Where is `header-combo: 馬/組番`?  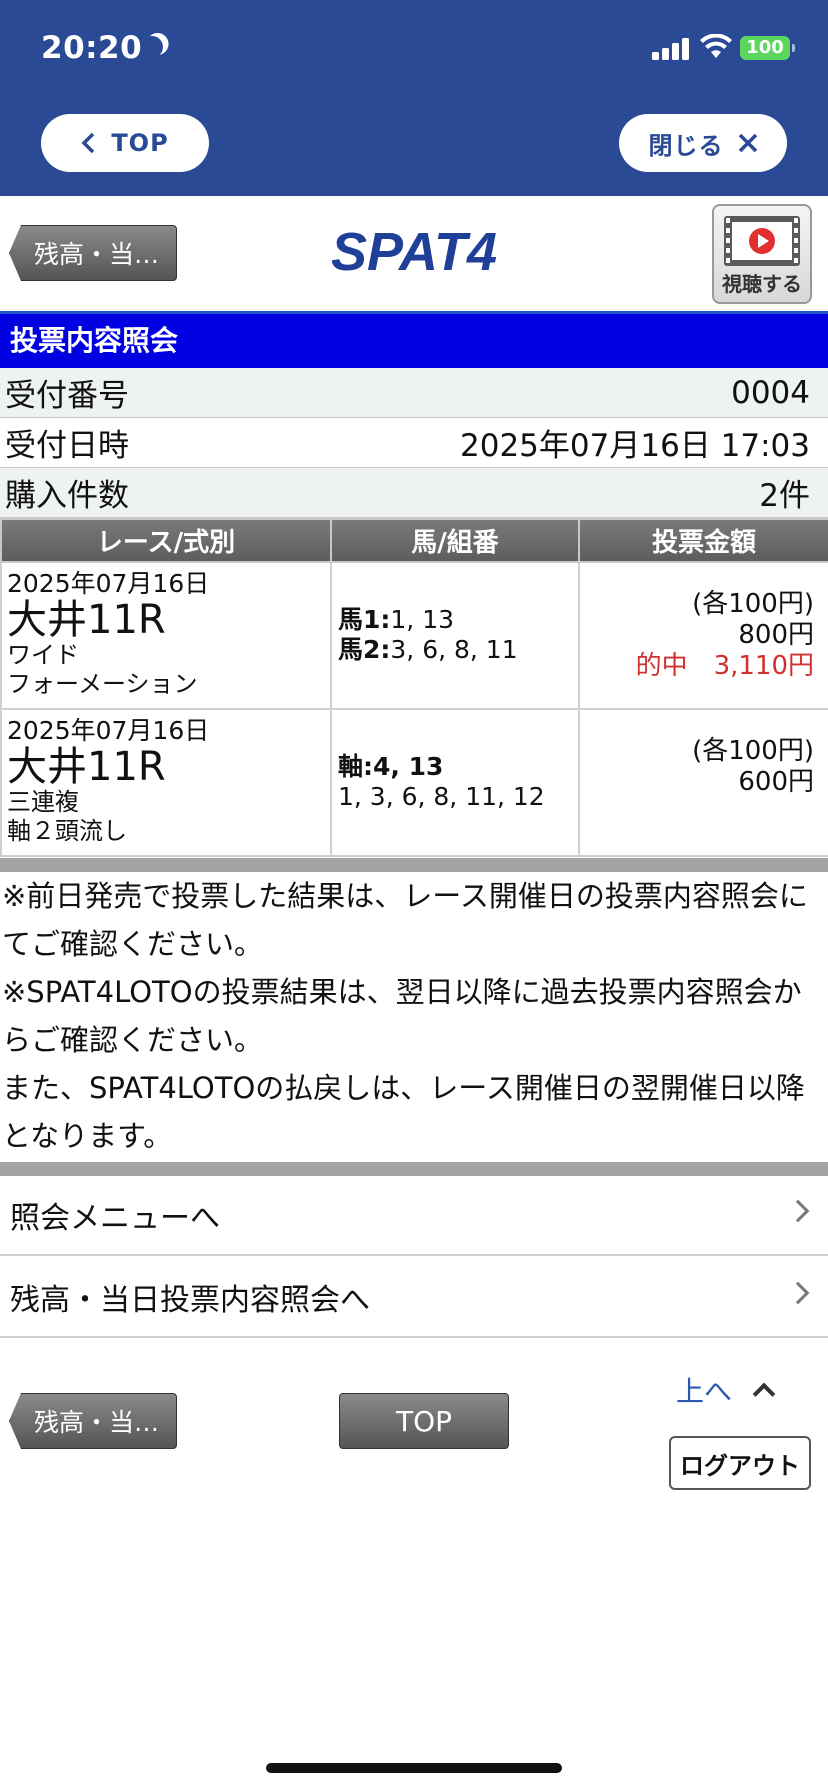 header-combo: 馬/組番 is located at coordinates (455, 540).